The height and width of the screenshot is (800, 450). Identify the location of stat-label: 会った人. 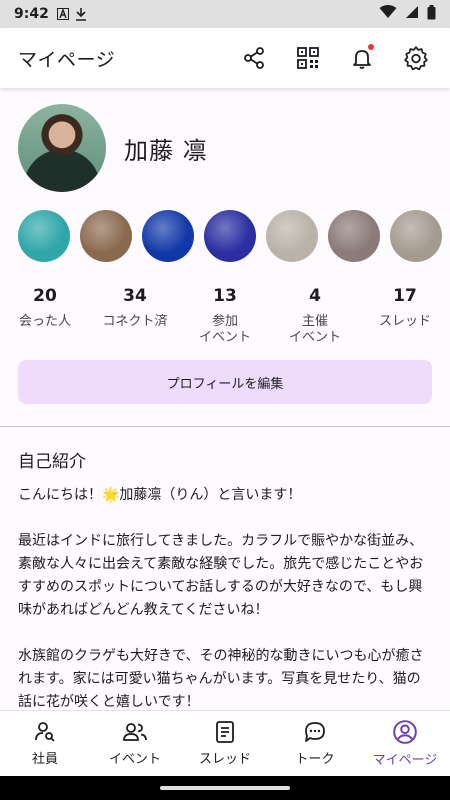
(44, 321).